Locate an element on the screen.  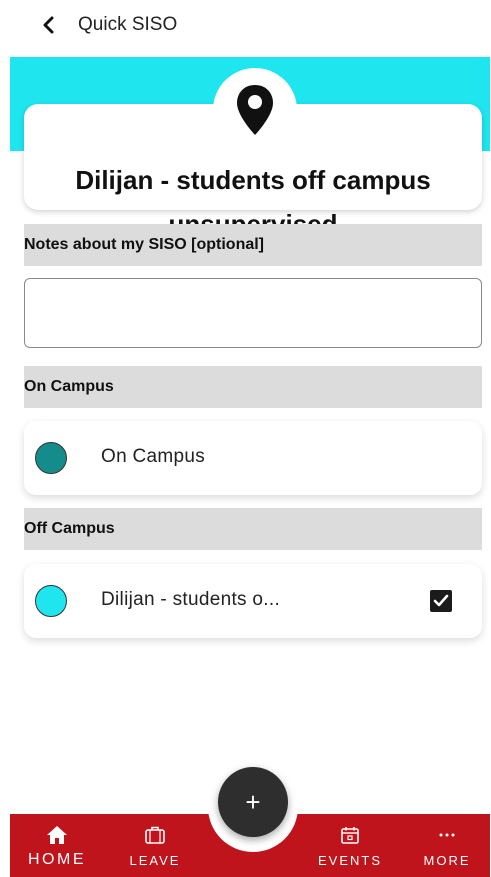
home-icon is located at coordinates (57, 835).